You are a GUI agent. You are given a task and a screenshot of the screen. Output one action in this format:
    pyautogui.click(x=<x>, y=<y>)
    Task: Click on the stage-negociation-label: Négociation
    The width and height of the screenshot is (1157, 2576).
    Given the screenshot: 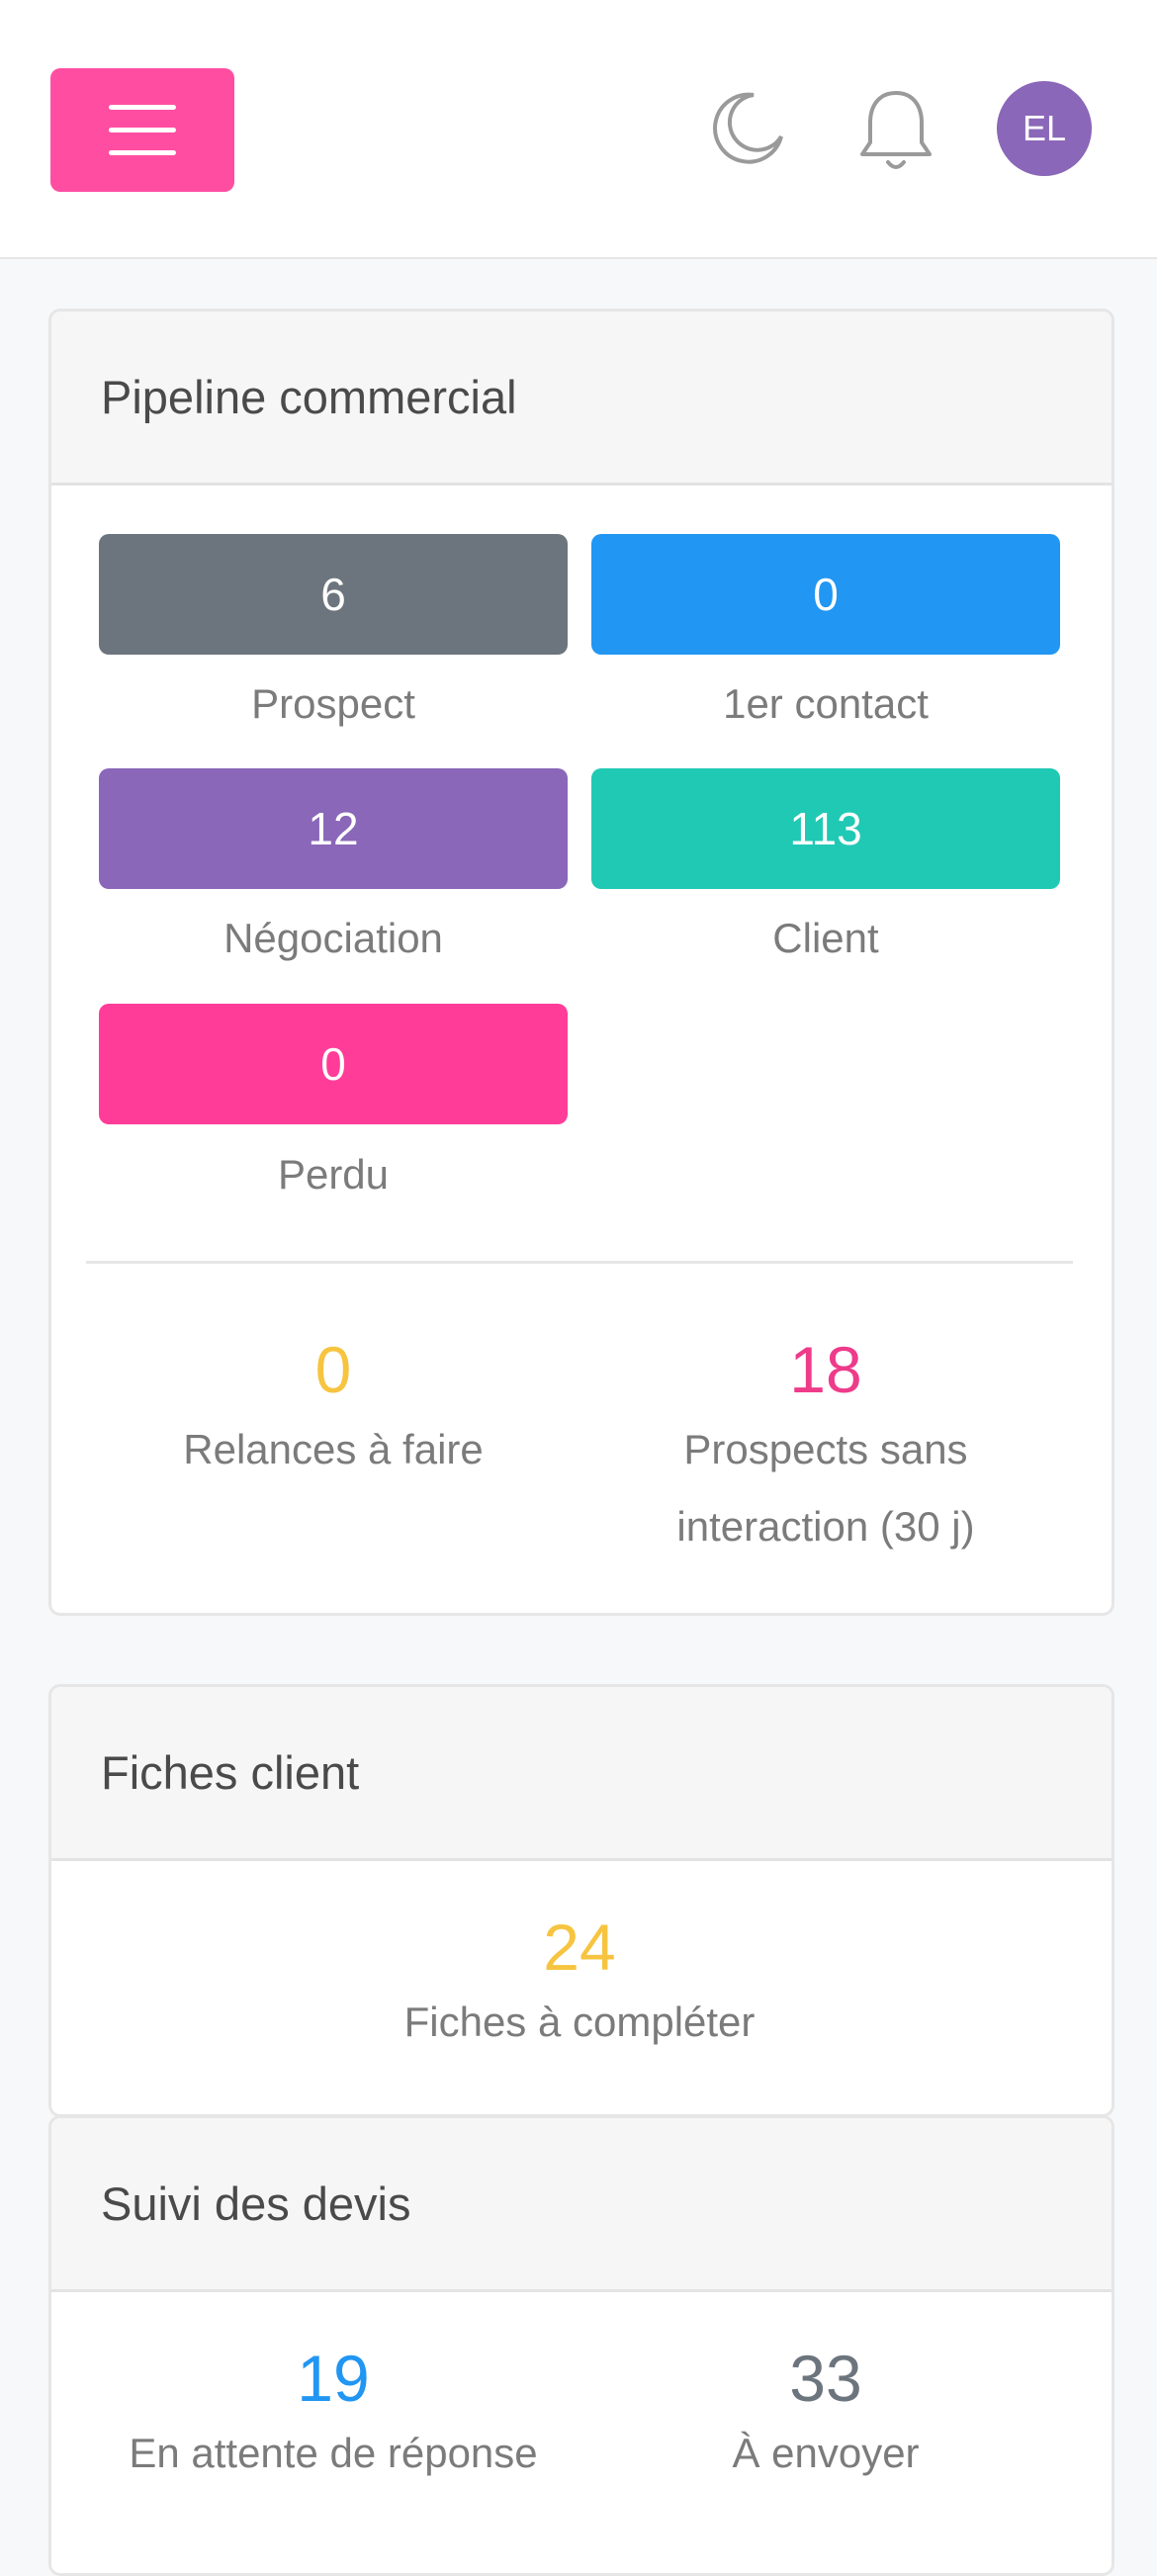 What is the action you would take?
    pyautogui.click(x=333, y=938)
    